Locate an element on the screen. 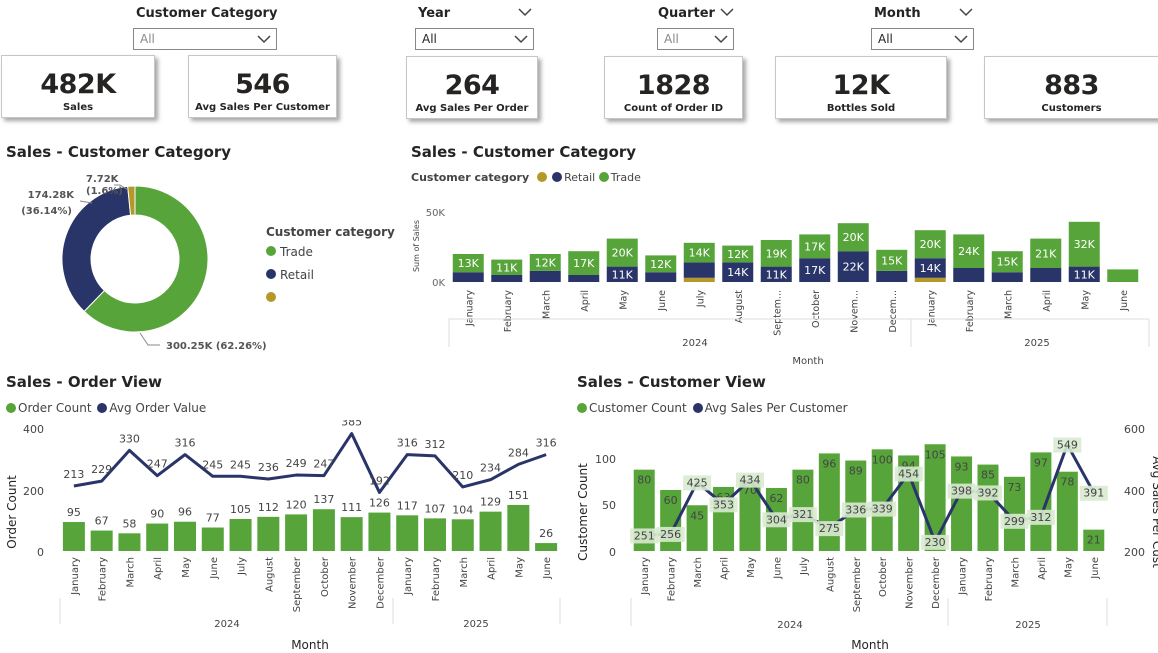  order-line-label: 316 is located at coordinates (407, 443).